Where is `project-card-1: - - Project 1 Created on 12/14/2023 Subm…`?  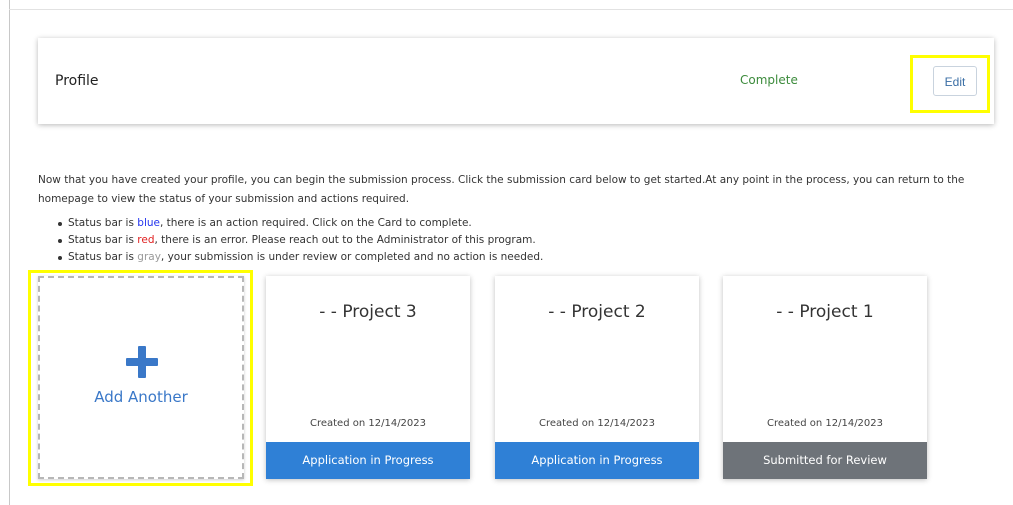 project-card-1: - - Project 1 Created on 12/14/2023 Subm… is located at coordinates (825, 377).